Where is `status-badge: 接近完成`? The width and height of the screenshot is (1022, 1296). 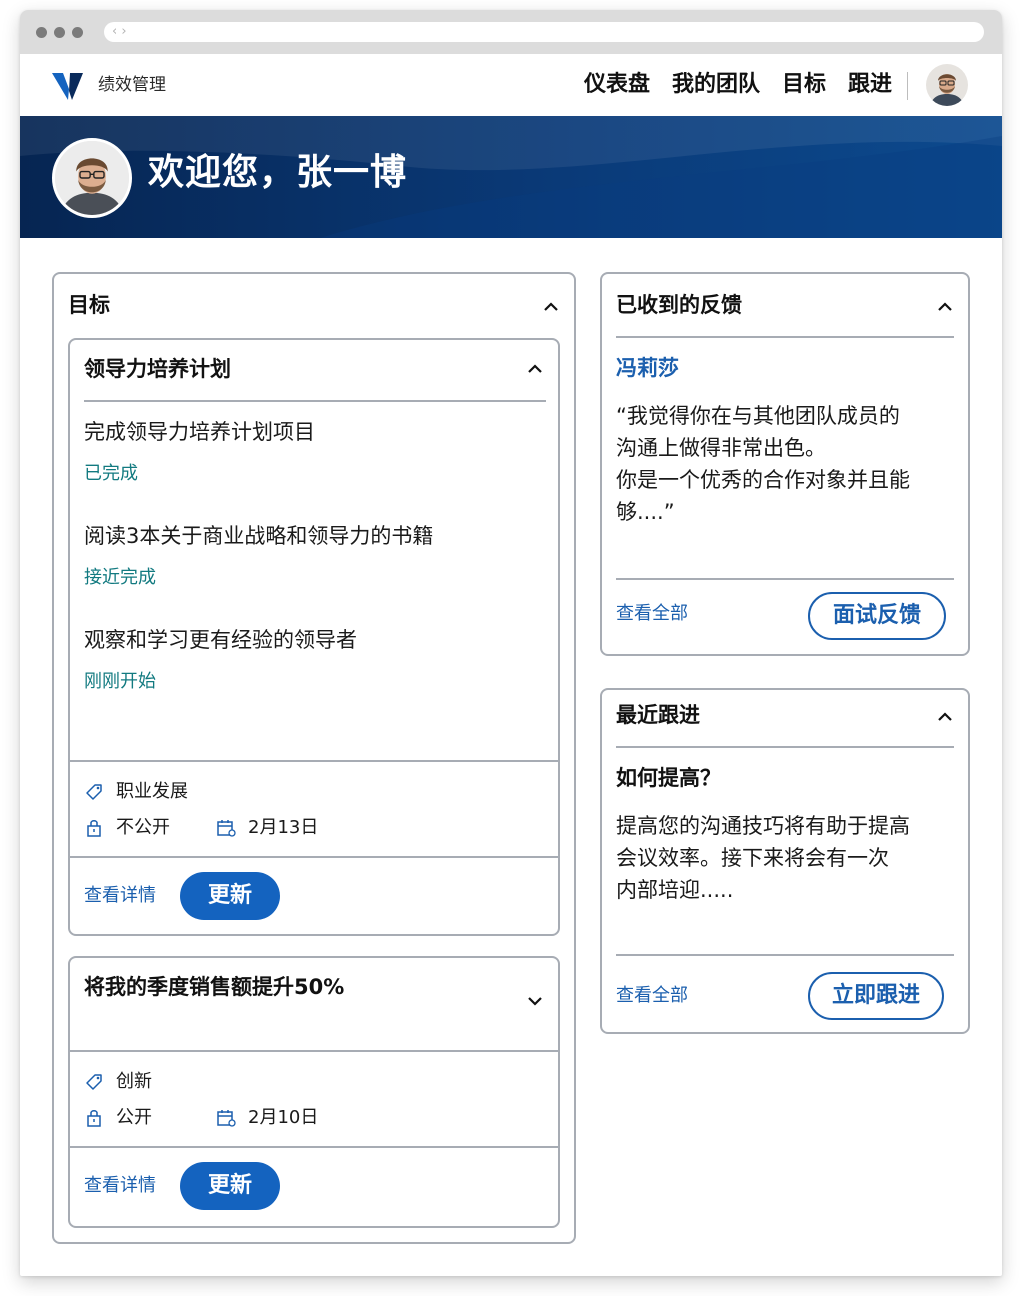
status-badge: 接近完成 is located at coordinates (120, 577).